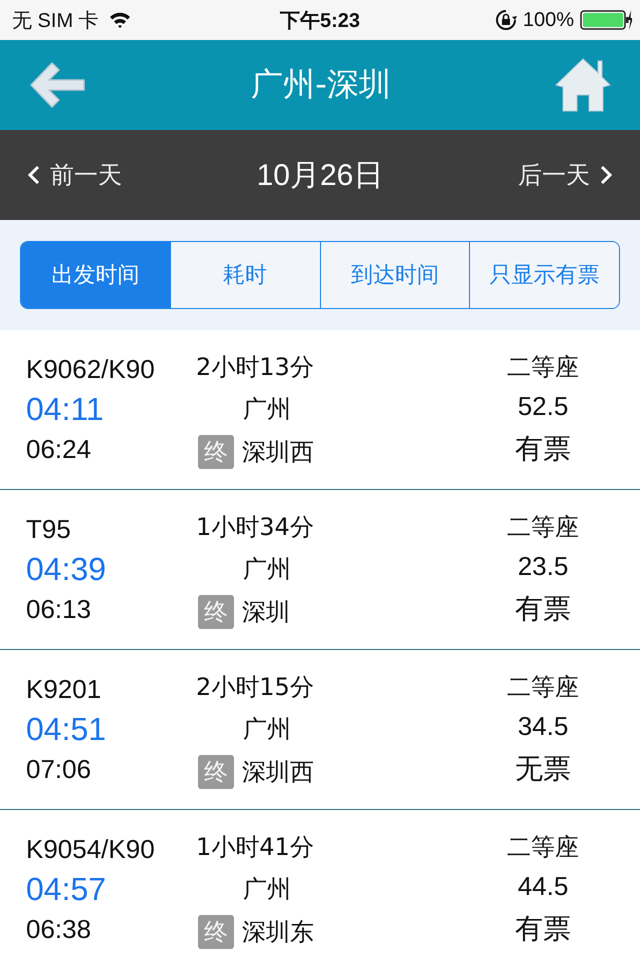  I want to click on battery-icon, so click(606, 20).